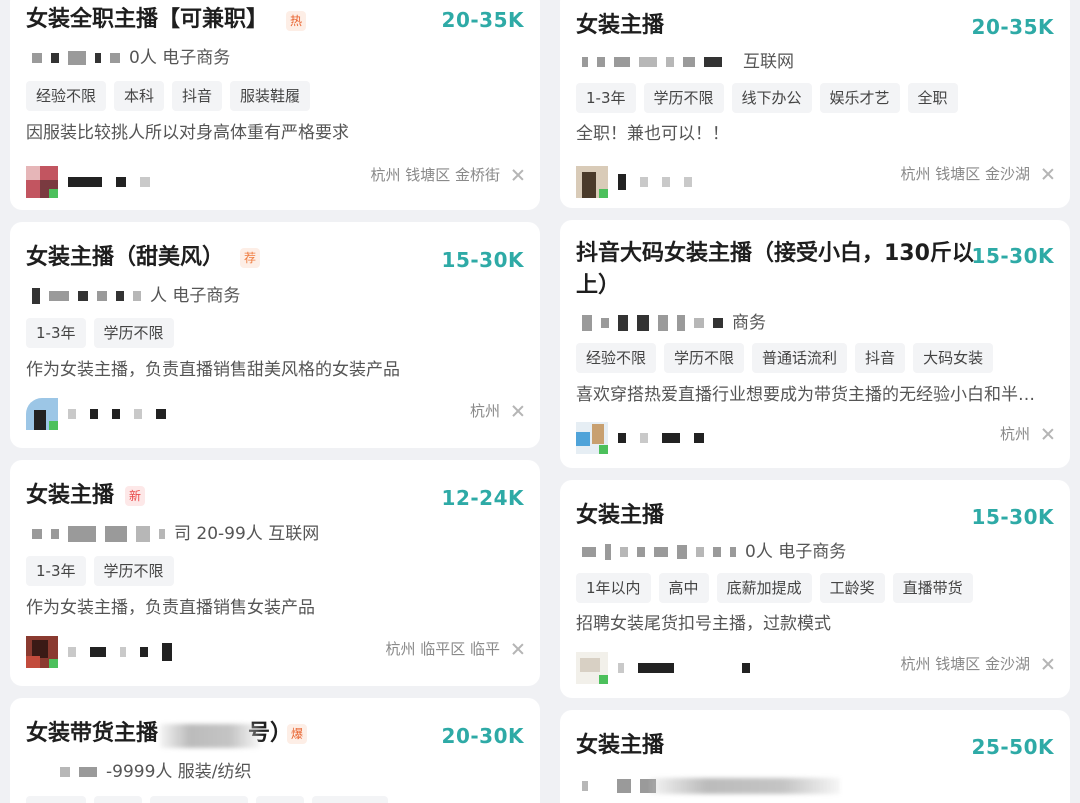  Describe the element at coordinates (297, 734) in the screenshot. I see `boom-badge: 爆` at that location.